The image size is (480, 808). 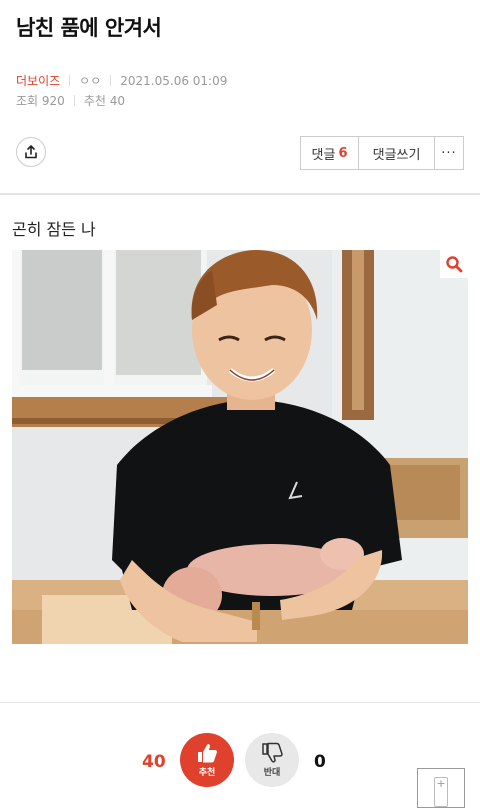 I want to click on thumbs-up-icon, so click(x=207, y=753).